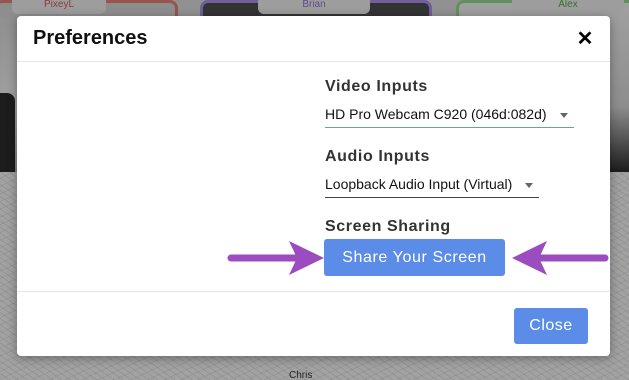 This screenshot has height=380, width=629. Describe the element at coordinates (377, 156) in the screenshot. I see `audio-inputs-label: Audio Inputs` at that location.